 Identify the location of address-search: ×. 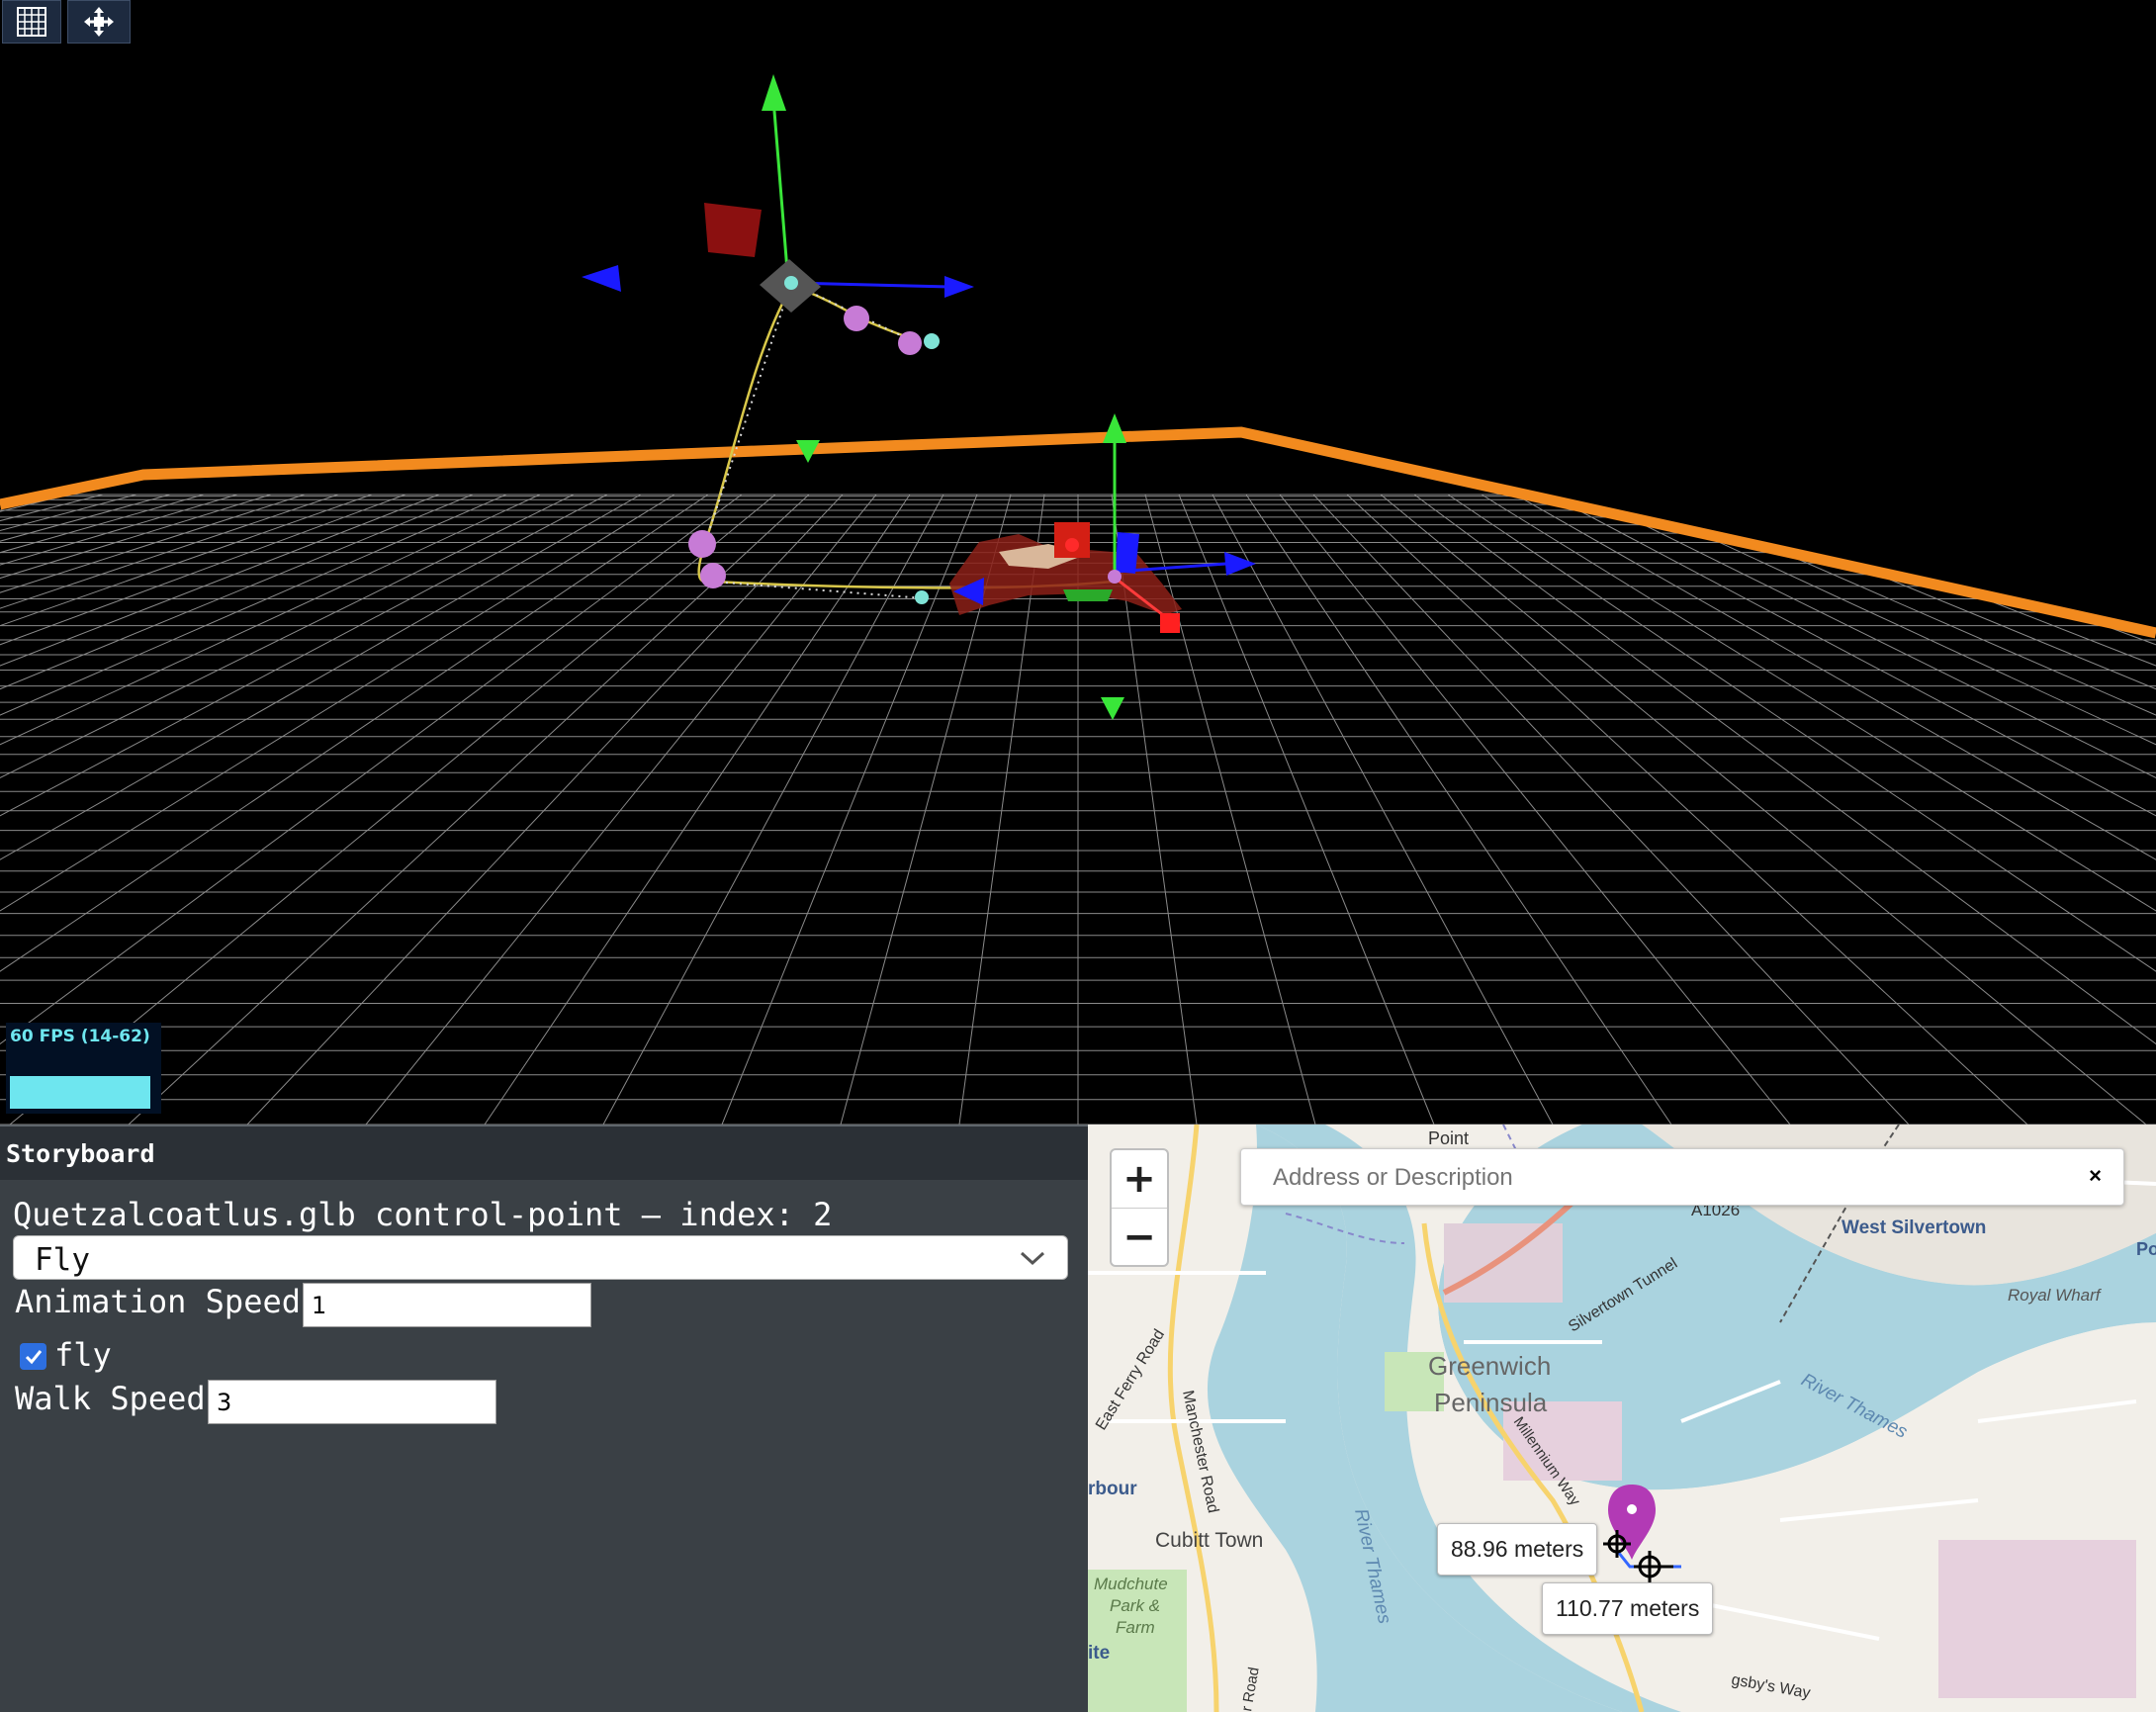
(1682, 1177).